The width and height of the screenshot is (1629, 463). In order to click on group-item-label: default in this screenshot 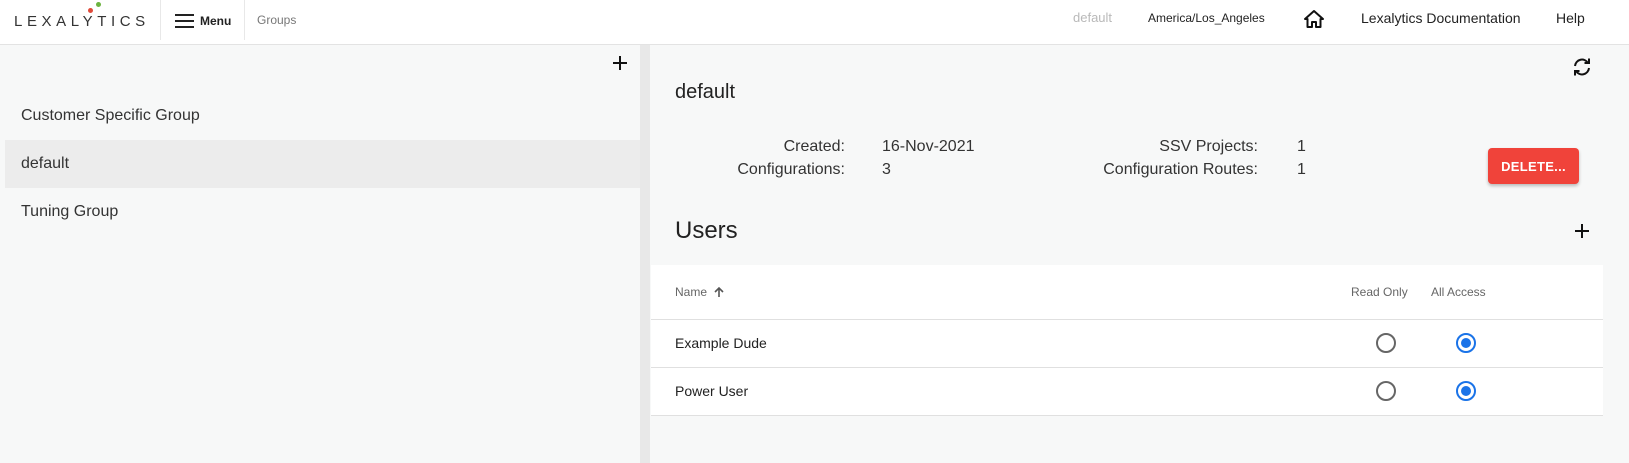, I will do `click(45, 163)`.